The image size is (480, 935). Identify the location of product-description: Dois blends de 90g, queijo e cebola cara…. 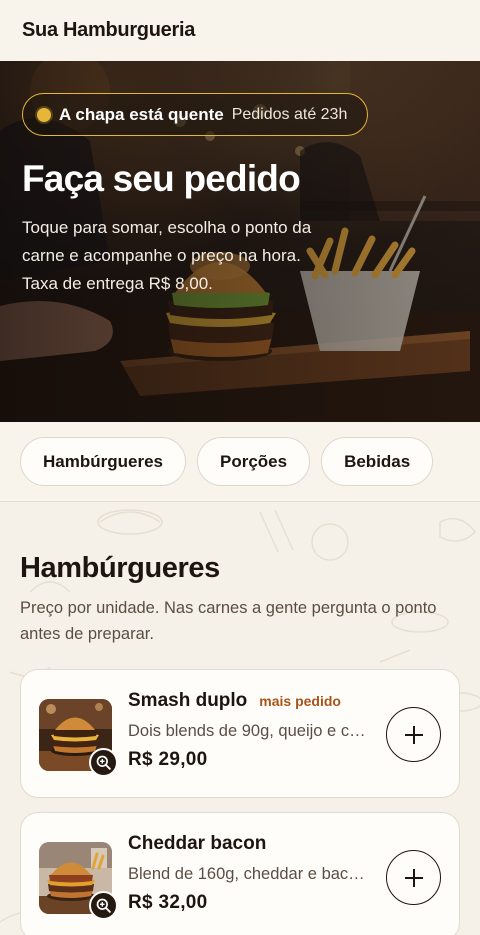
(250, 731).